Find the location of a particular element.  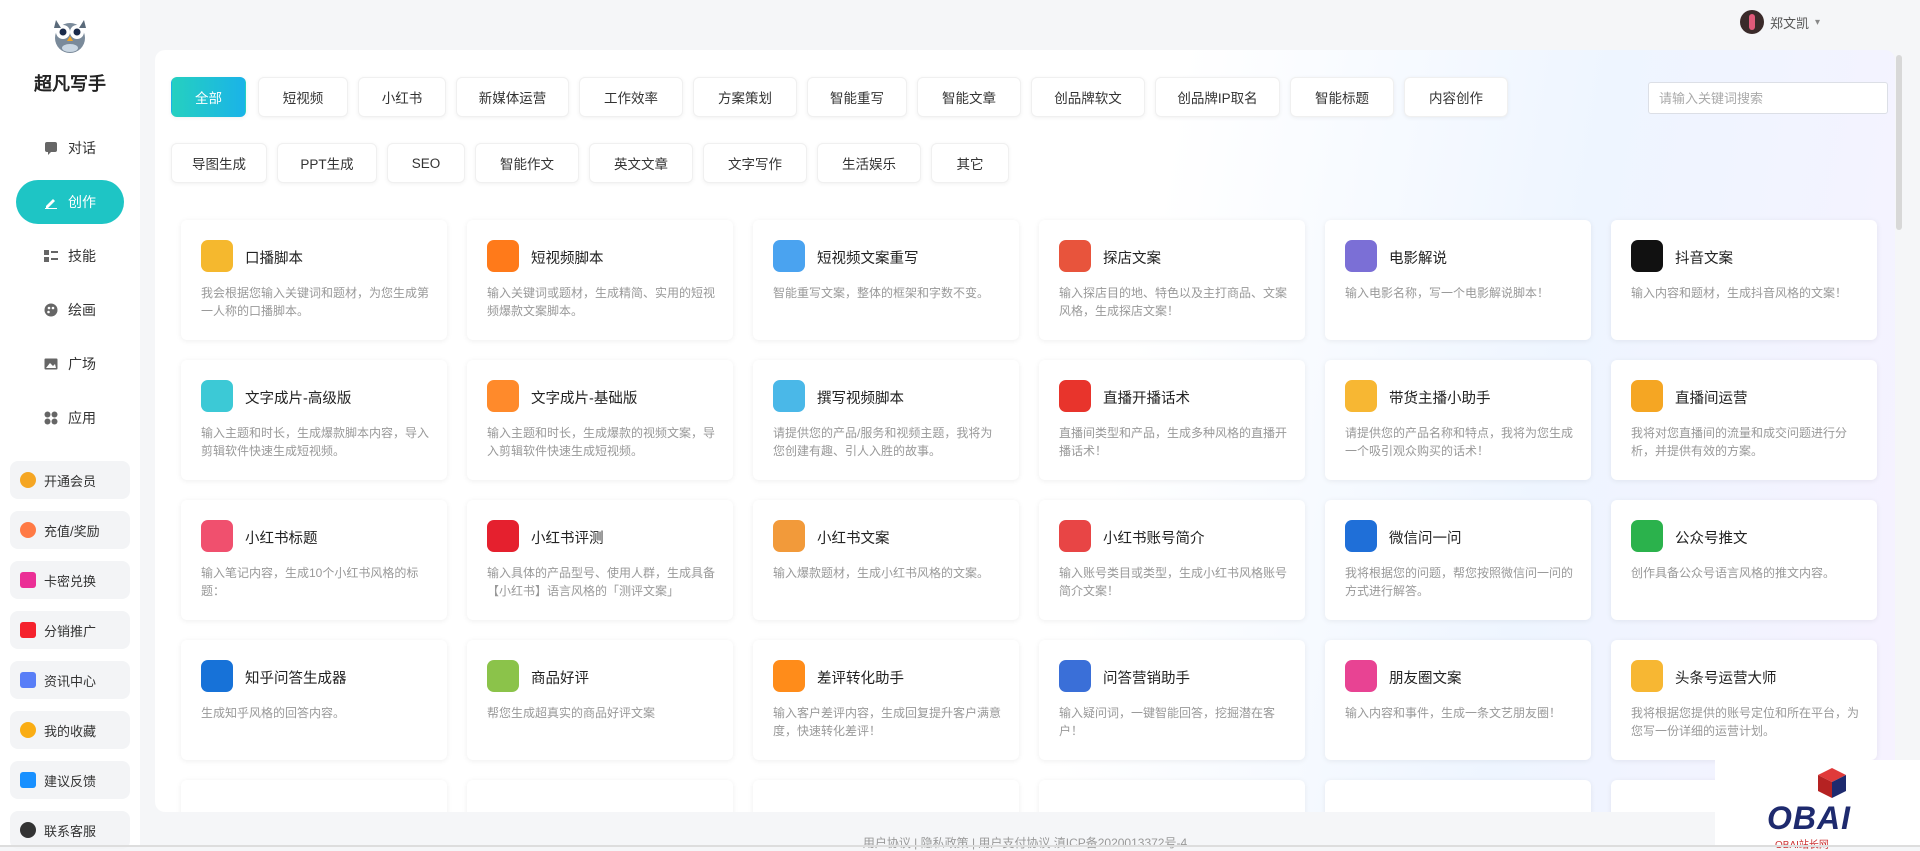

tool-card: 差评转化助手 输入客户差评内容，生成回复提升客户满意度，快速转化差评！ is located at coordinates (886, 700).